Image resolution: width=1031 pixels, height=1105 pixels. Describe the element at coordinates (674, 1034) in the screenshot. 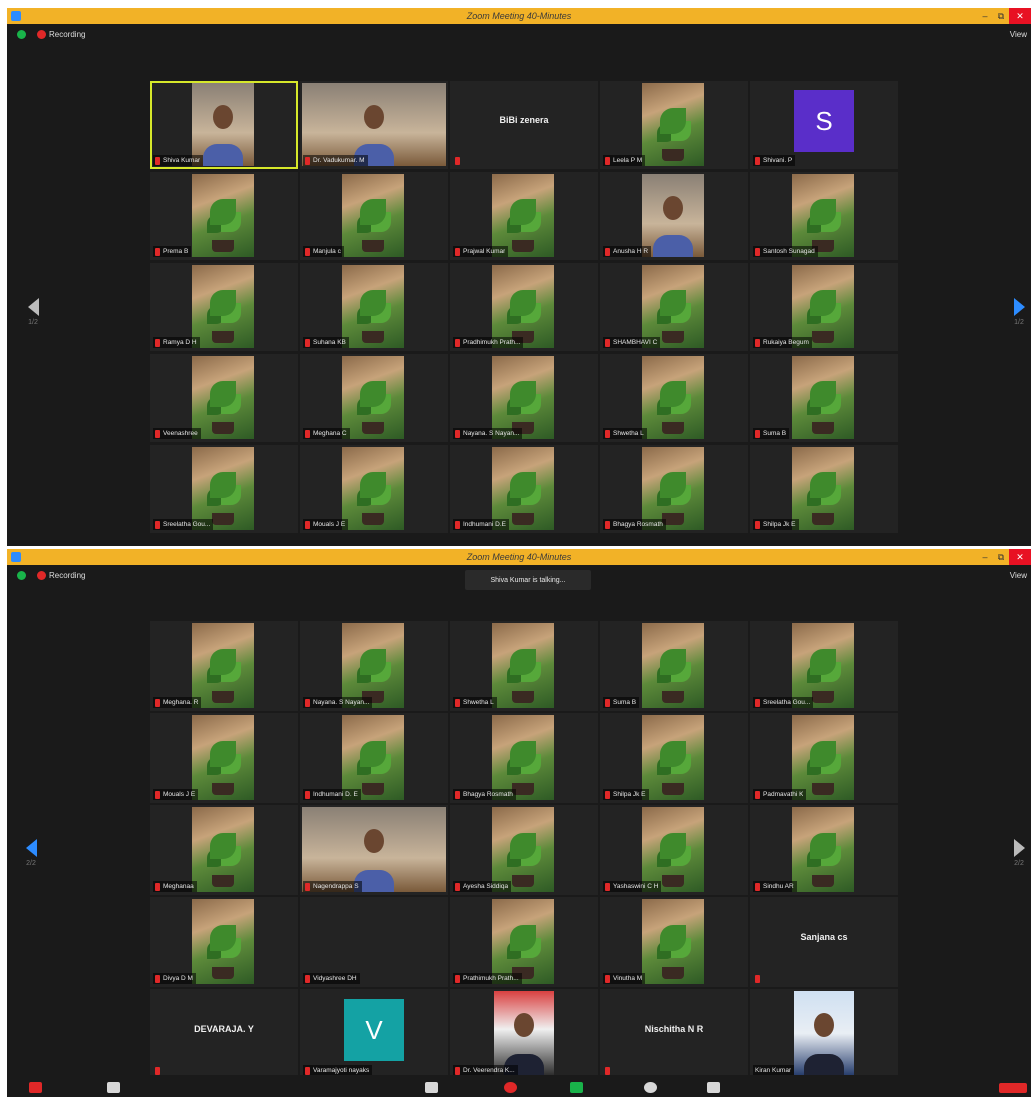

I see `participant-tile-nischitha-n-r: Nischitha N R` at that location.